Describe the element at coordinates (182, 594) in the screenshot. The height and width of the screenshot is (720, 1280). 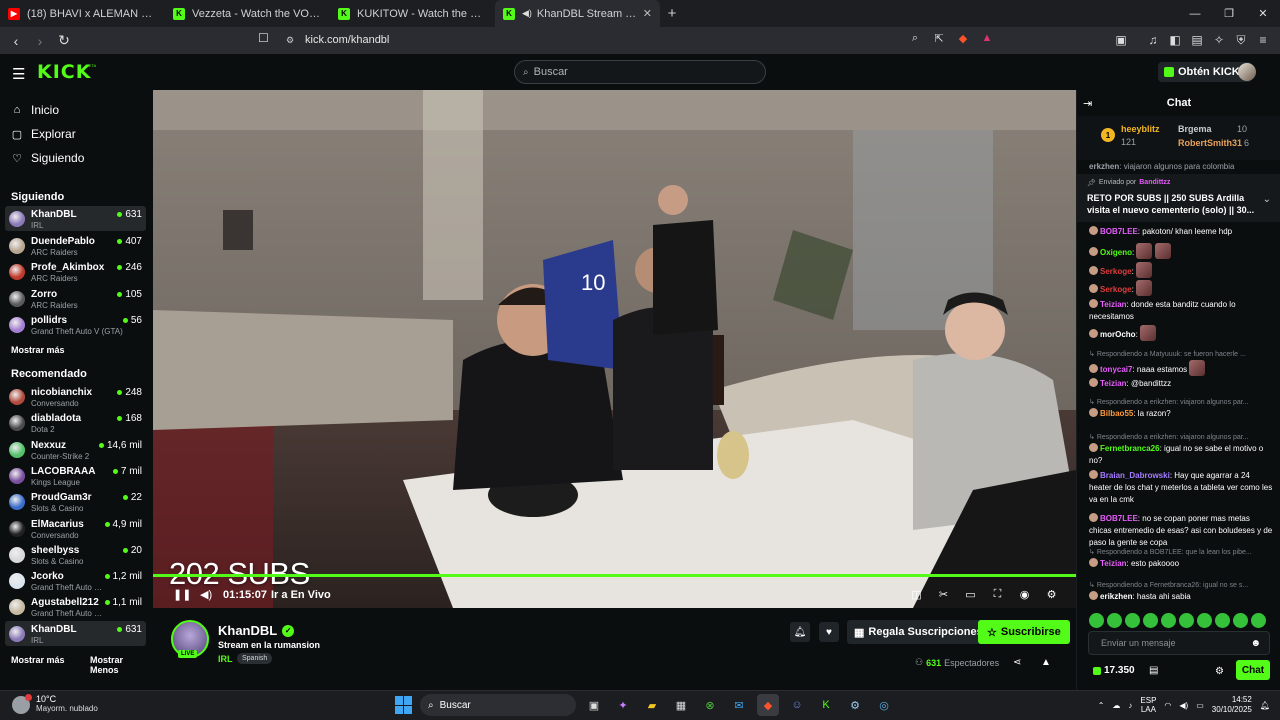
I see `pause-icon: ❚❚` at that location.